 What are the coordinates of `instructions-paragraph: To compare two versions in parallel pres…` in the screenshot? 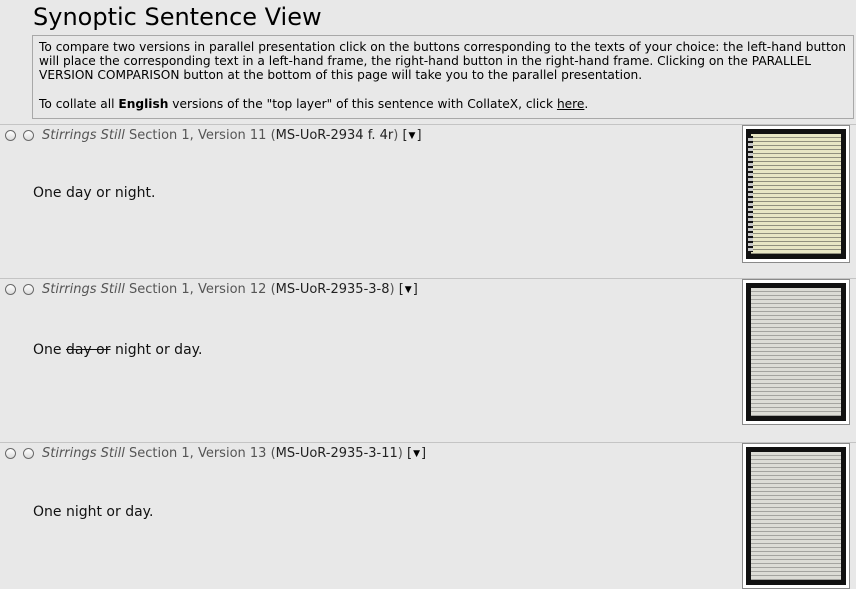 It's located at (442, 61).